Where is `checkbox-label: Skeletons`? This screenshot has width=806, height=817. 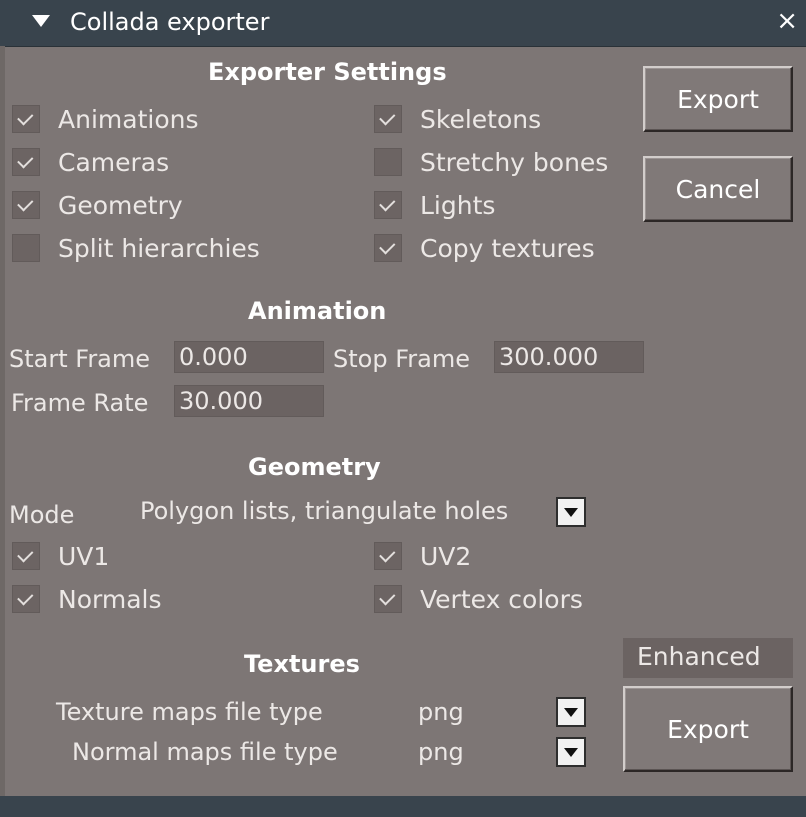
checkbox-label: Skeletons is located at coordinates (481, 119).